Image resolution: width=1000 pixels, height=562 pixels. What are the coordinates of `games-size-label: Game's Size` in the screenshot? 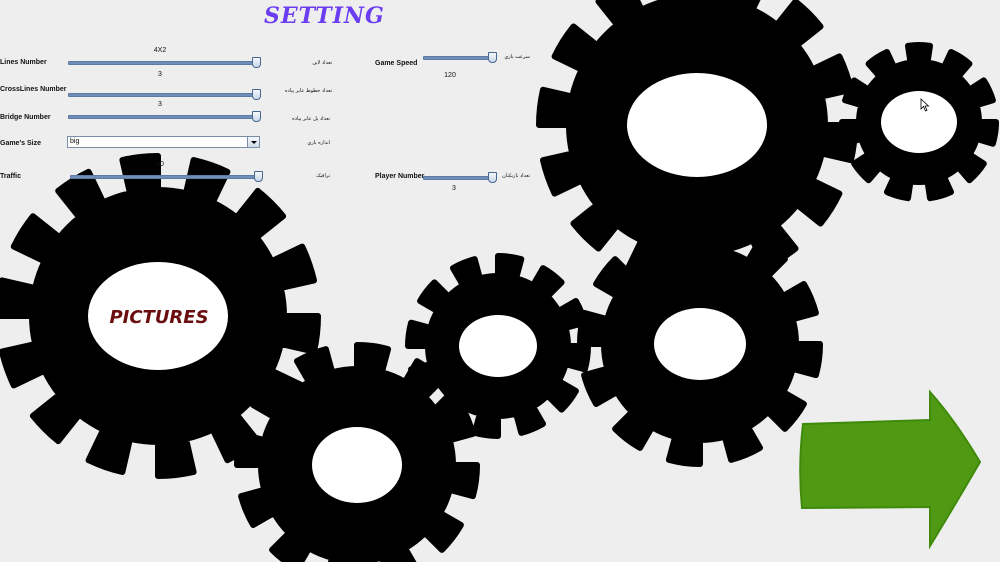 It's located at (20, 143).